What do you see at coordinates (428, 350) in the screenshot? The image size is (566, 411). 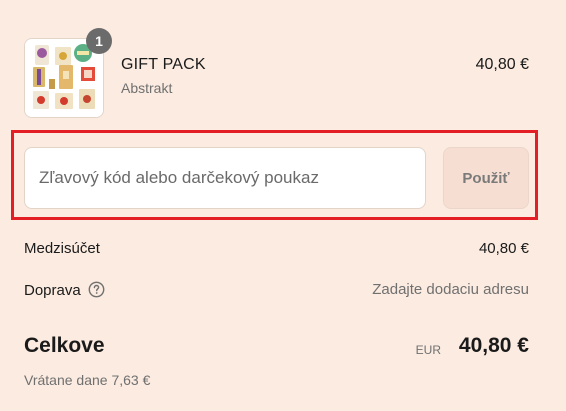 I see `total-currency: EUR` at bounding box center [428, 350].